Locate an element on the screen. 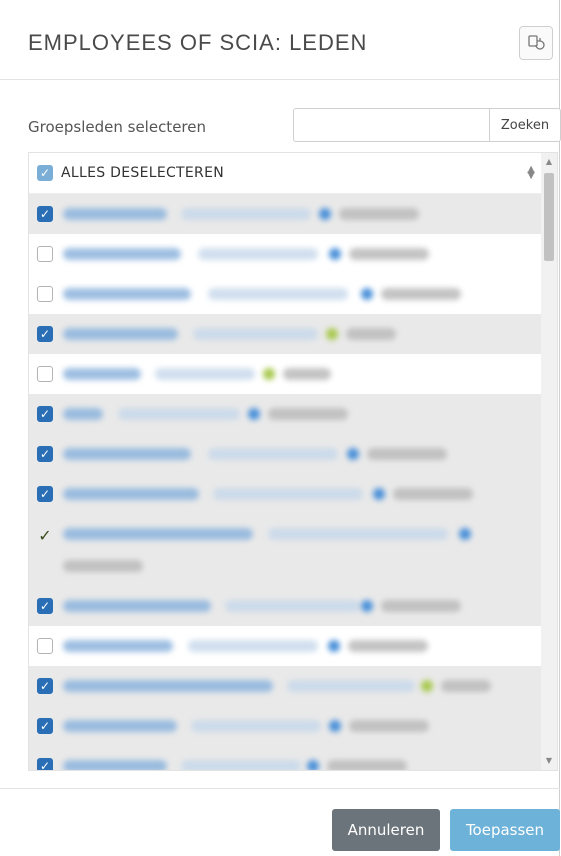 The image size is (561, 856). sort-icon: ▲ ▼ is located at coordinates (531, 173).